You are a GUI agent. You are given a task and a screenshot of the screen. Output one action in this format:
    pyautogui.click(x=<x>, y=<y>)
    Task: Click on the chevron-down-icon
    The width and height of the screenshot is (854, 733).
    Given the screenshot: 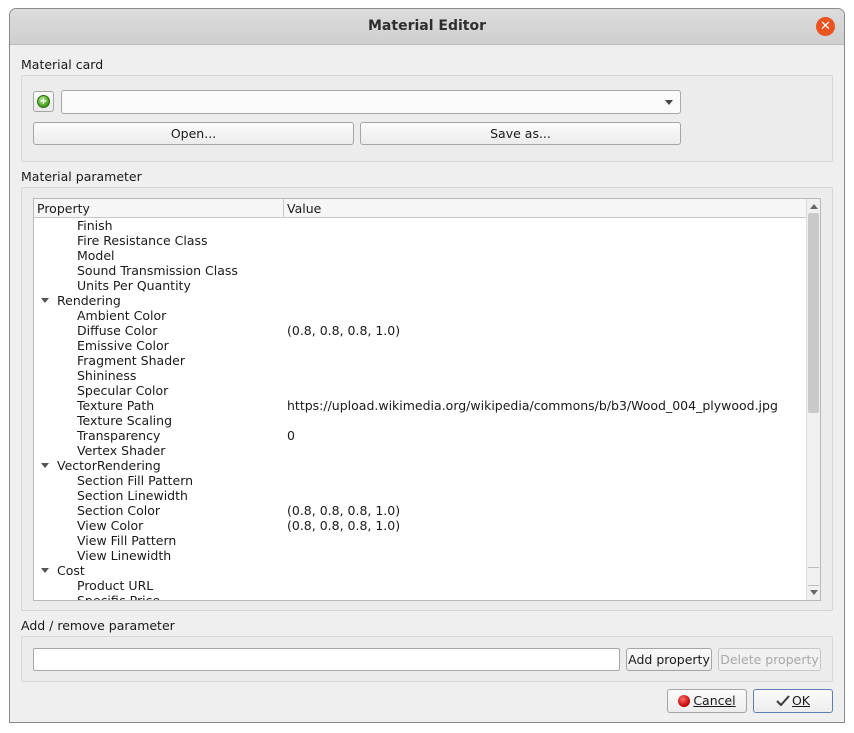 What is the action you would take?
    pyautogui.click(x=669, y=102)
    